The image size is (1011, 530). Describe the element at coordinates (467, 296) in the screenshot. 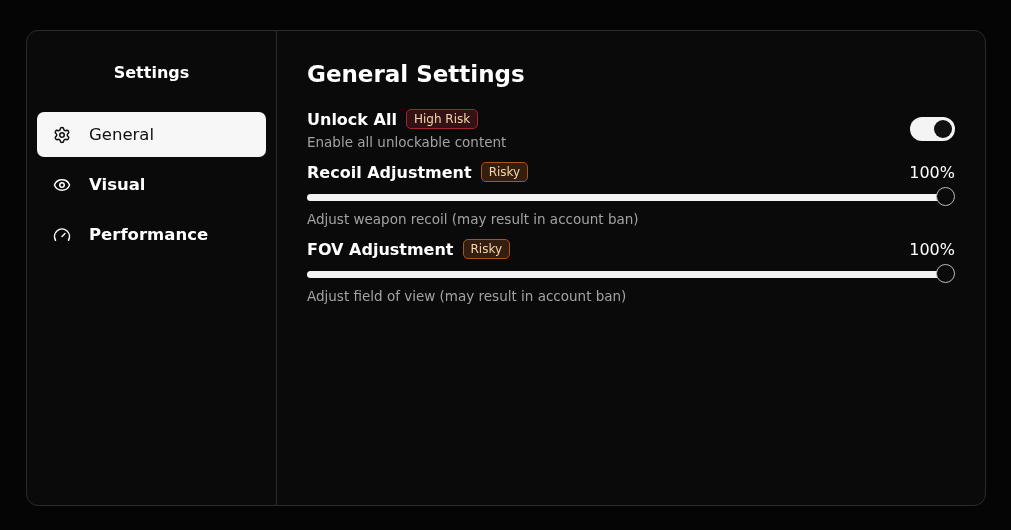

I see `setting-description: Adjust field of view (may result in account ban)` at that location.